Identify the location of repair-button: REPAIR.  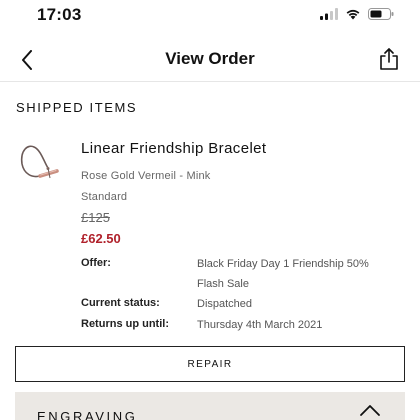
(210, 364).